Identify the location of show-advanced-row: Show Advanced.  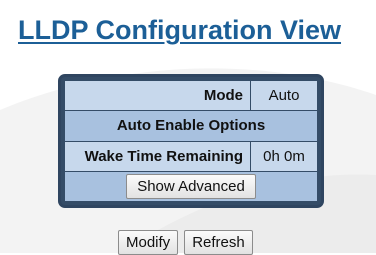
(191, 186).